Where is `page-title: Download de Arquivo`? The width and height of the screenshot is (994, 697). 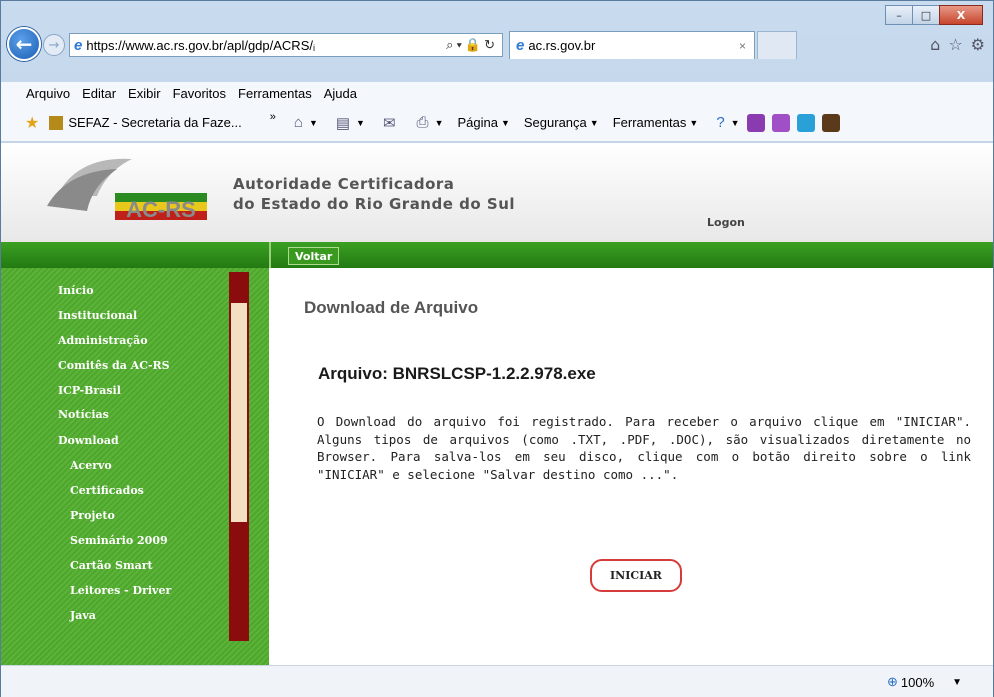 page-title: Download de Arquivo is located at coordinates (391, 307).